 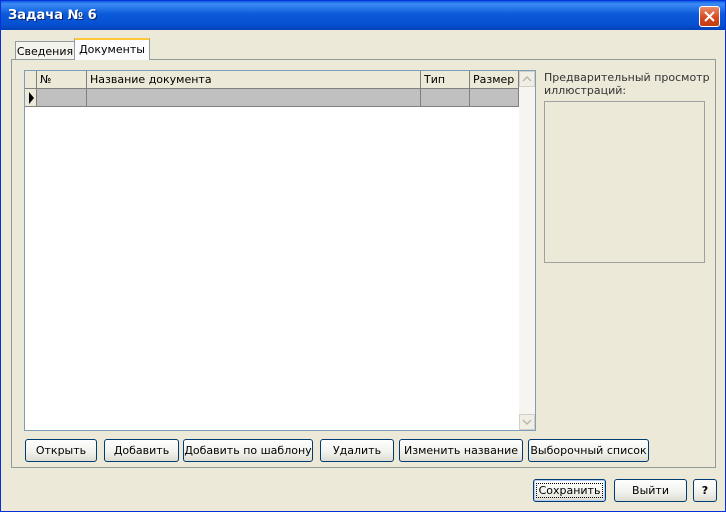 I want to click on column-header-type: Тип, so click(x=445, y=80).